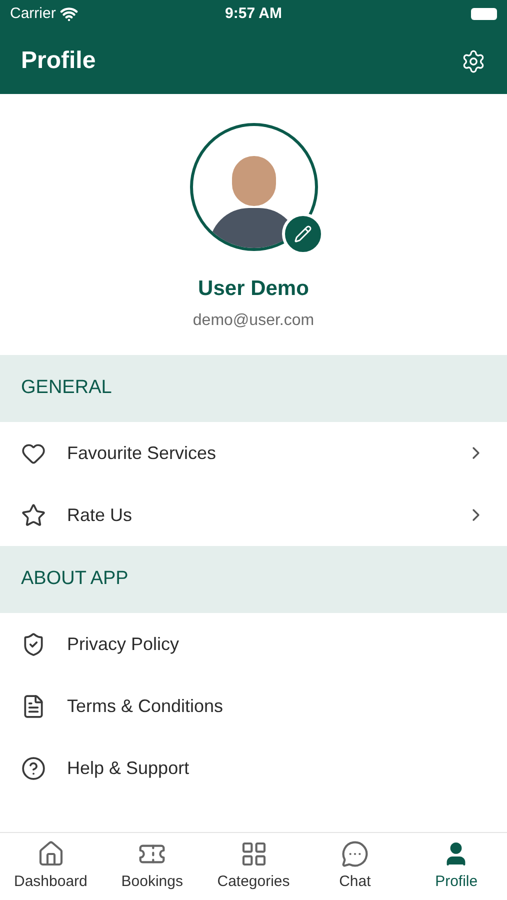  What do you see at coordinates (58, 61) in the screenshot?
I see `page-title: Profile` at bounding box center [58, 61].